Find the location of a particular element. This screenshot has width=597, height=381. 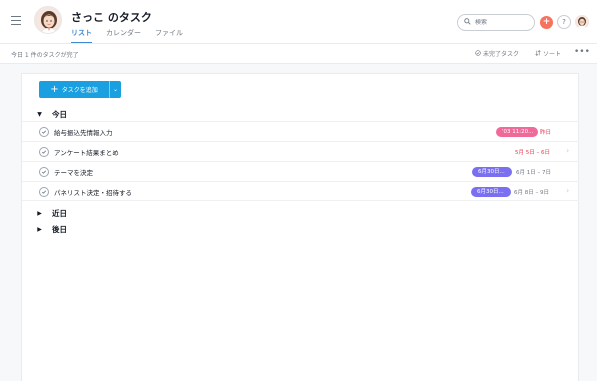

help-button: ? is located at coordinates (564, 22).